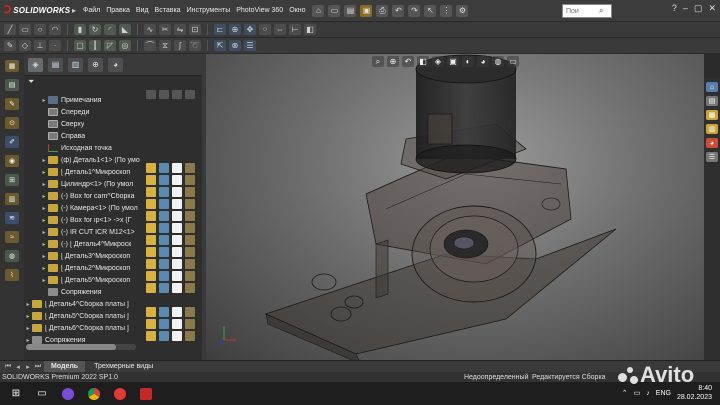 The image size is (720, 405). Describe the element at coordinates (498, 61) in the screenshot. I see `apply-scene-icon: ◍` at that location.